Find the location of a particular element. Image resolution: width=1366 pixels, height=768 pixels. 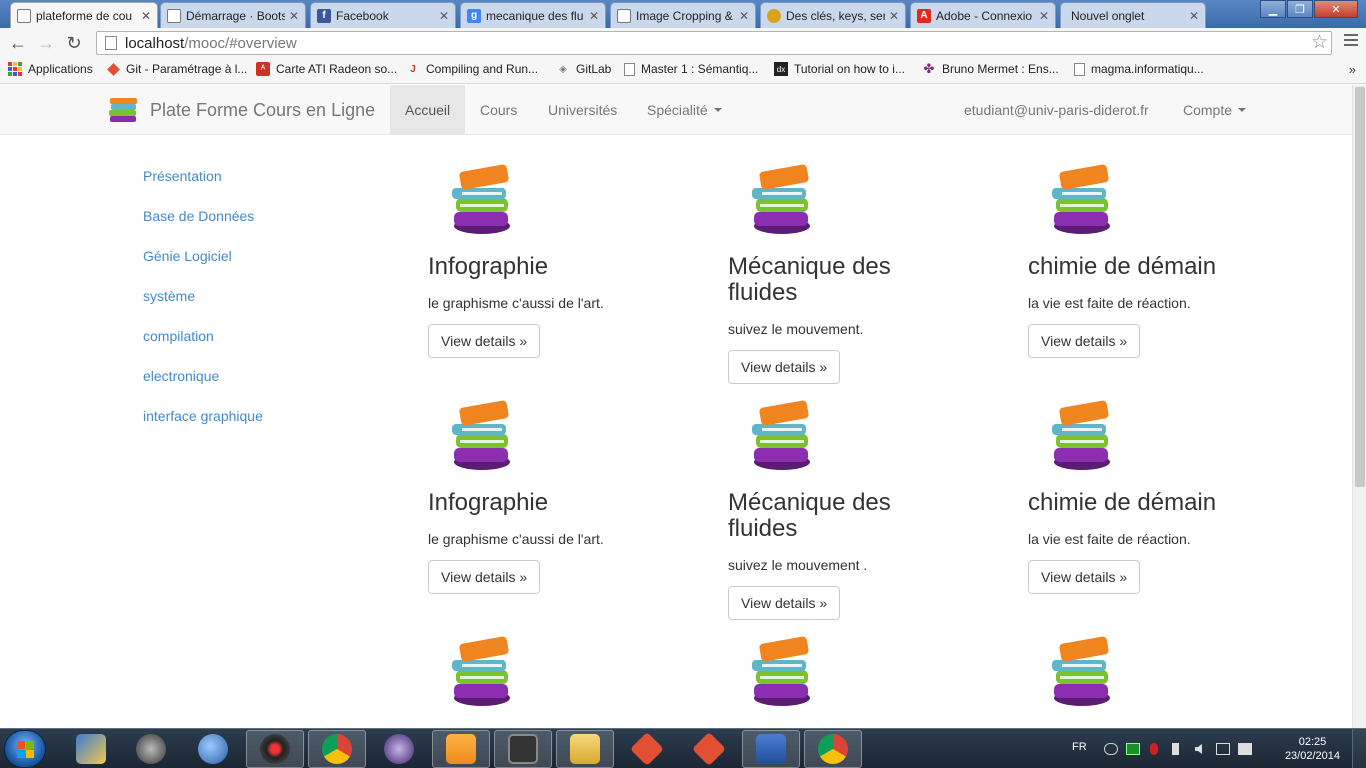

puzzle-icon: ✤ is located at coordinates (929, 68).